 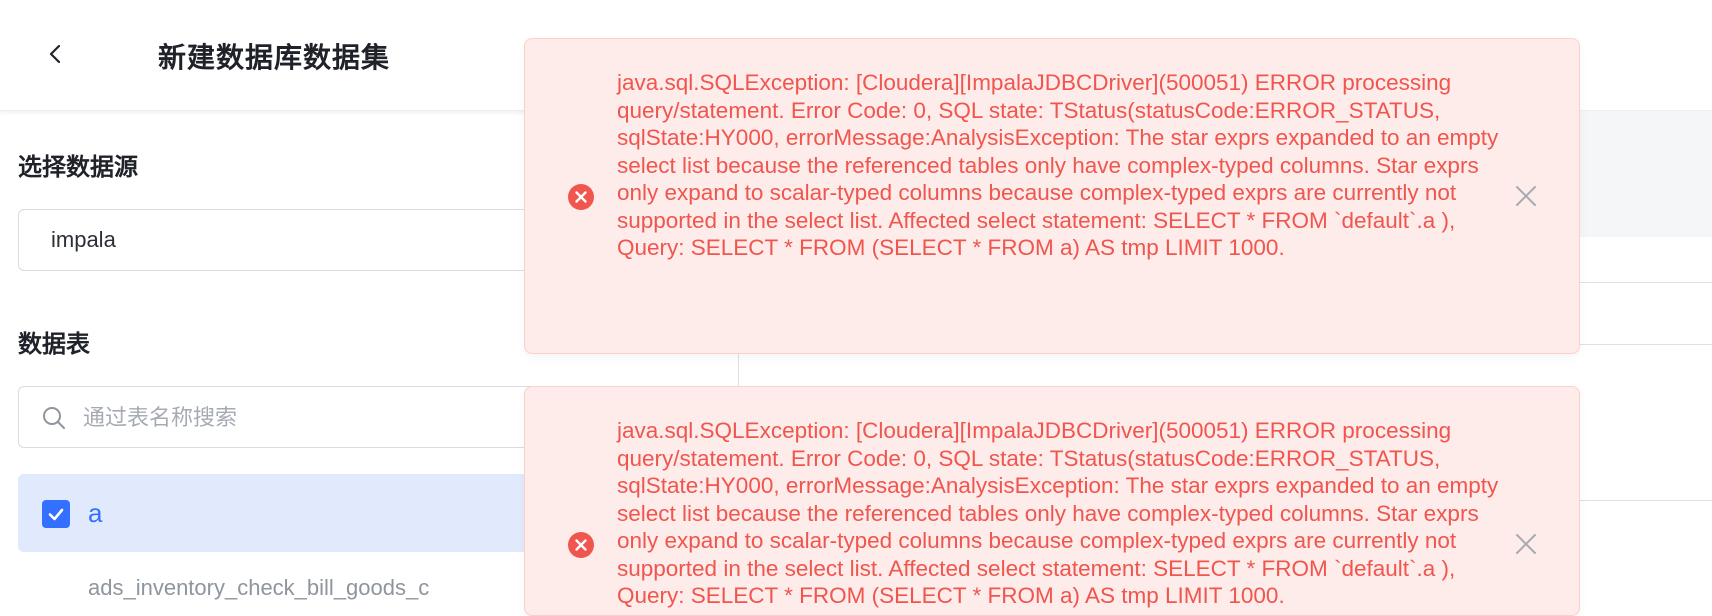 I want to click on table-item-label: a, so click(x=95, y=513).